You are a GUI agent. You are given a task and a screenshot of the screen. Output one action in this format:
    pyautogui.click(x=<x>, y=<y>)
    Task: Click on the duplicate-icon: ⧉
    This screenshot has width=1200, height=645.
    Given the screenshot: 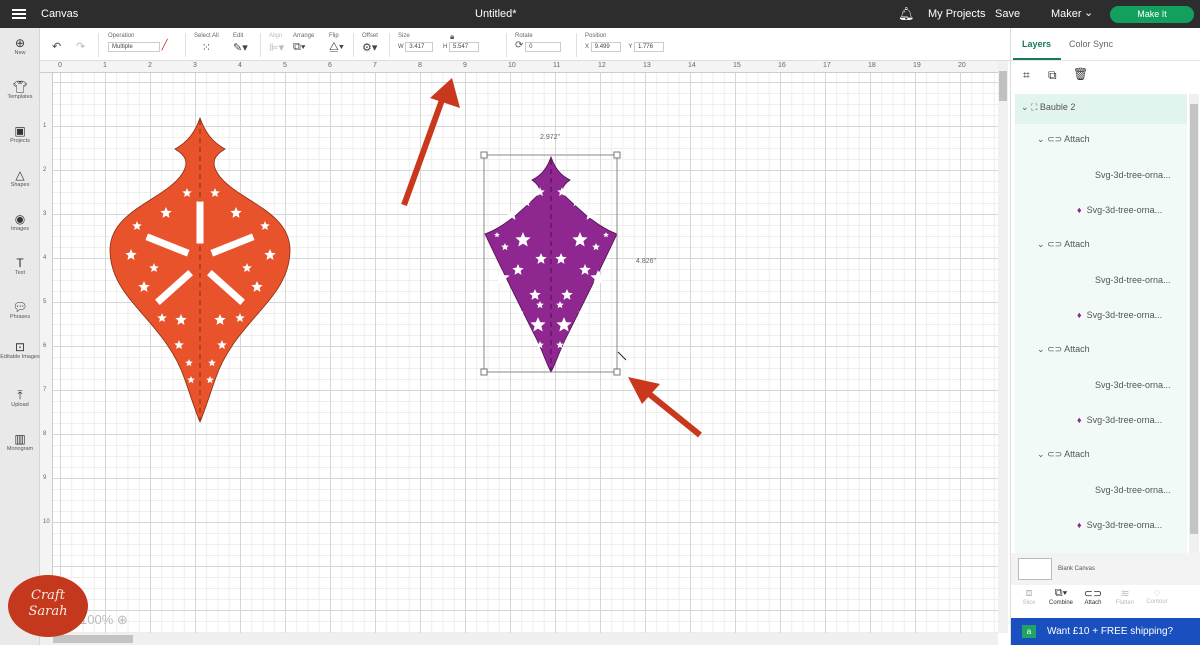 What is the action you would take?
    pyautogui.click(x=1052, y=75)
    